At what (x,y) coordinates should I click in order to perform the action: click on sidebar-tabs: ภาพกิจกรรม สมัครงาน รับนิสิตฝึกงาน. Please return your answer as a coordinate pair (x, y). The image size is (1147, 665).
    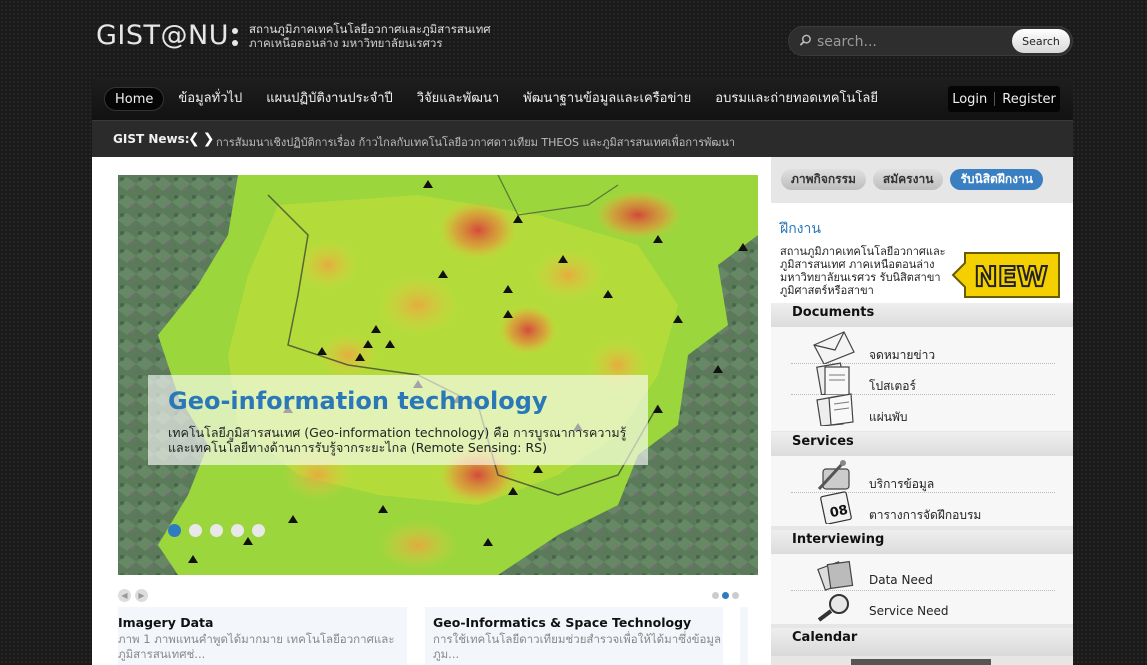
    Looking at the image, I should click on (912, 179).